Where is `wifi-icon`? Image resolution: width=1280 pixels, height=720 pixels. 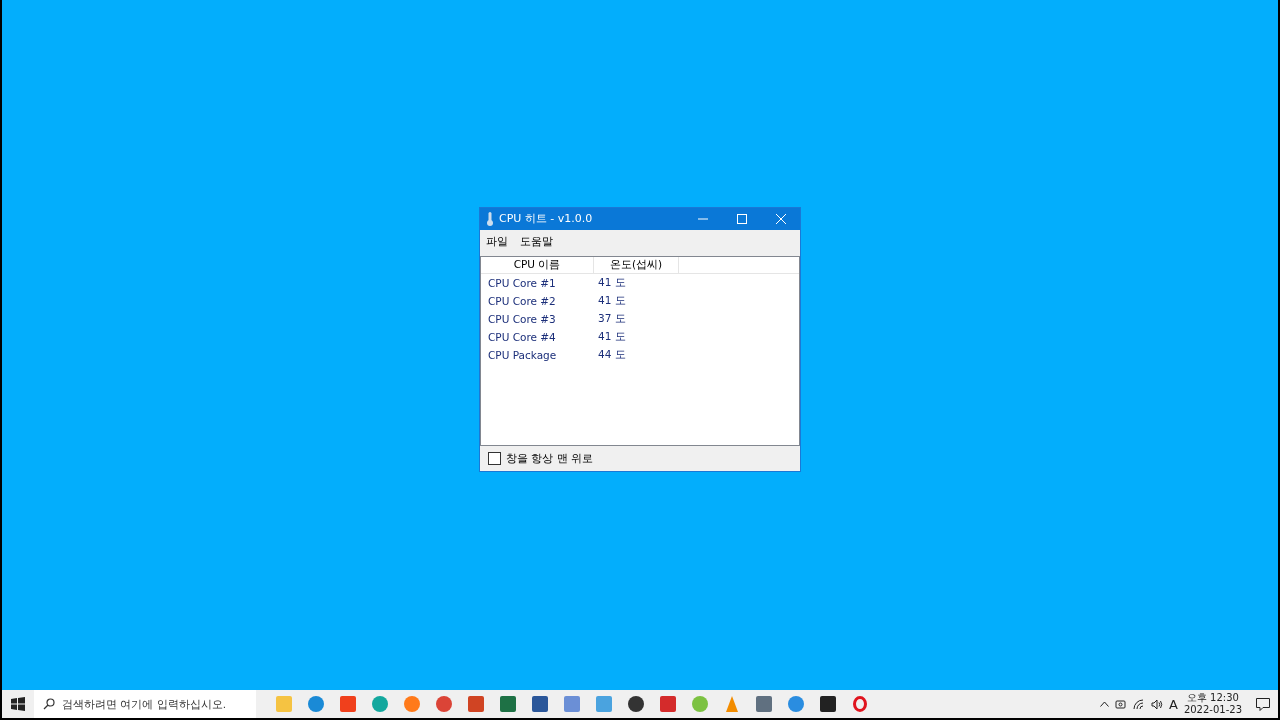 wifi-icon is located at coordinates (1138, 704).